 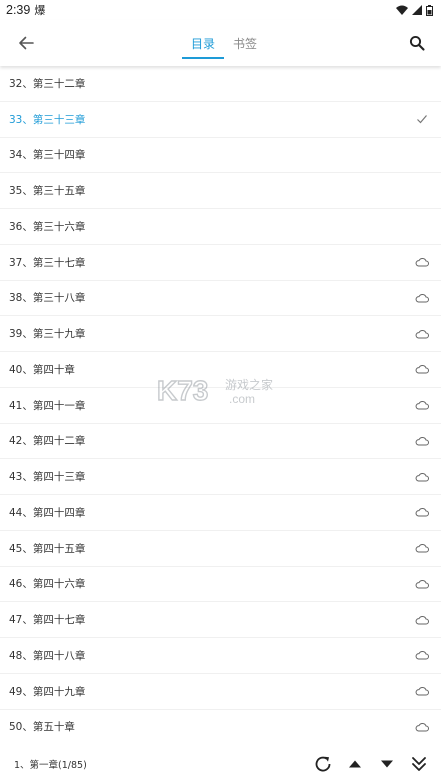 I want to click on triangle-up-icon, so click(x=355, y=764).